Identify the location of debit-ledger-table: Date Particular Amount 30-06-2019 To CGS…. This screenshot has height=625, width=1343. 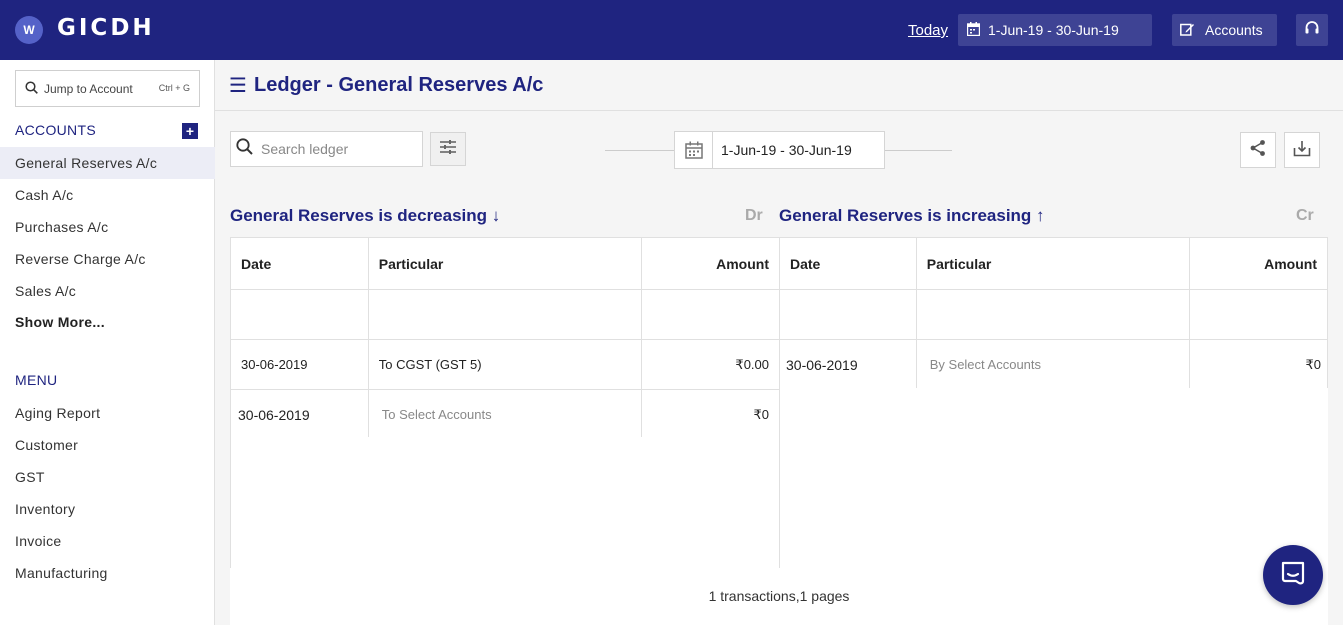
(505, 338).